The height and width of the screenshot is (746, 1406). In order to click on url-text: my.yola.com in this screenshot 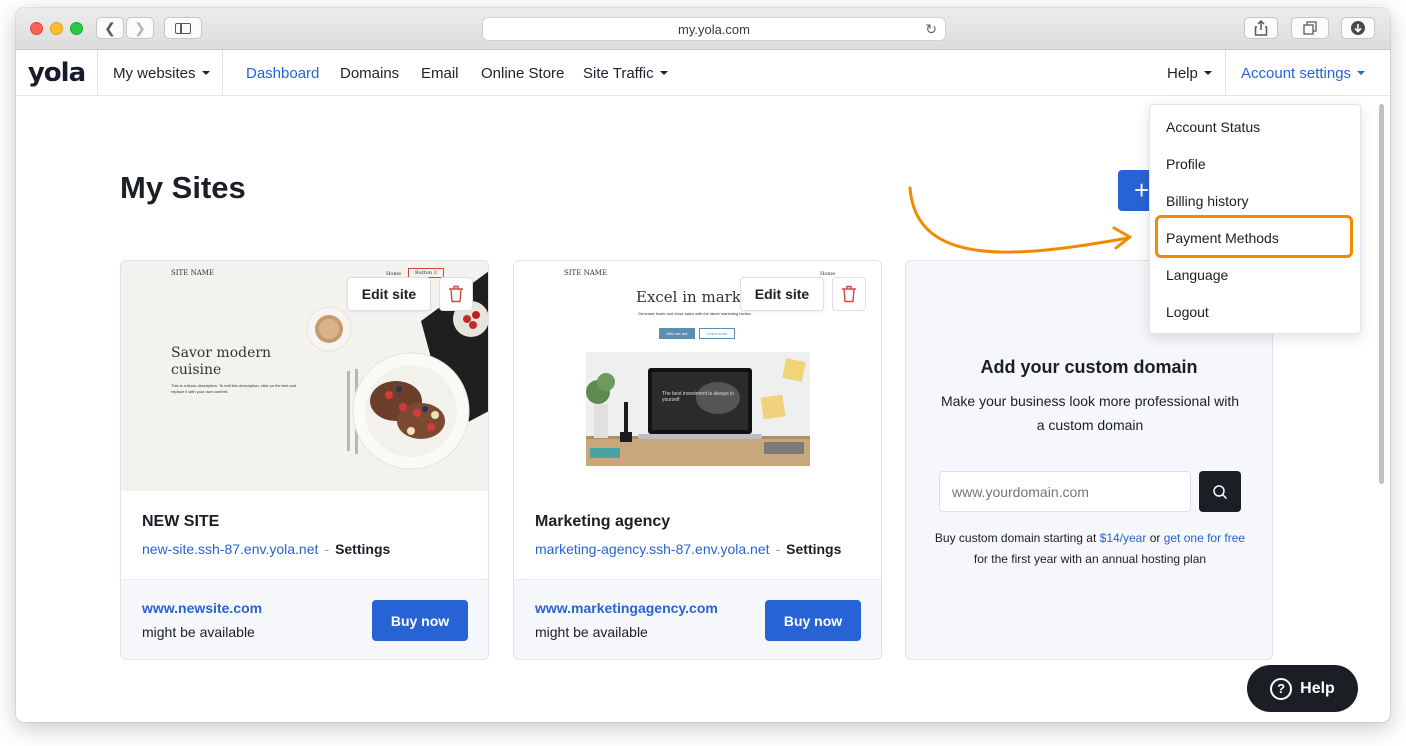, I will do `click(714, 29)`.